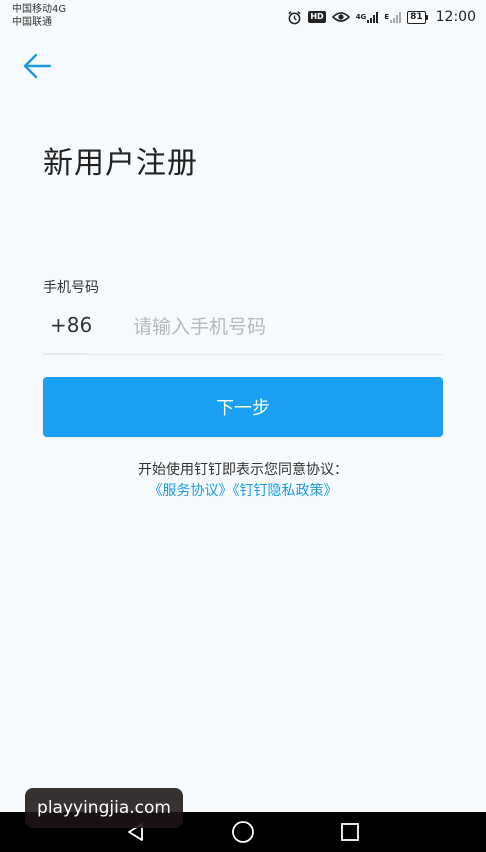 This screenshot has width=486, height=852. I want to click on country-code-selector: +86, so click(71, 325).